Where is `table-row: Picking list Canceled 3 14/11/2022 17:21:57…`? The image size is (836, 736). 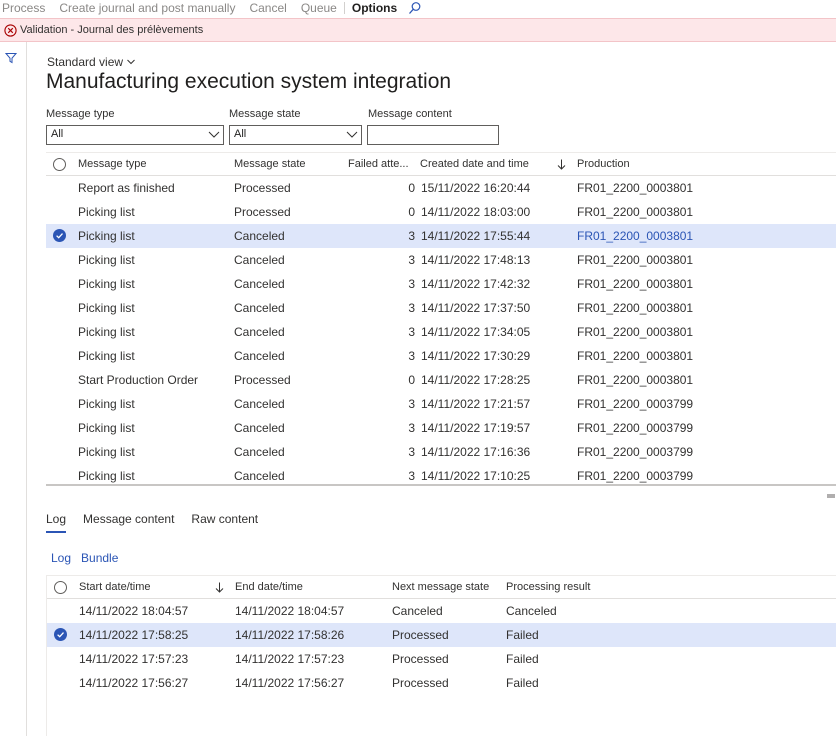 table-row: Picking list Canceled 3 14/11/2022 17:21:57… is located at coordinates (441, 404).